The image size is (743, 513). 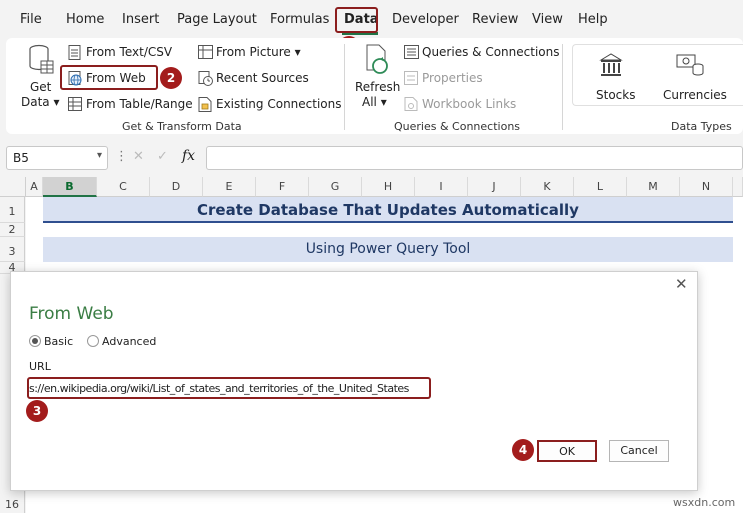 What do you see at coordinates (411, 104) in the screenshot?
I see `workbook-links-icon` at bounding box center [411, 104].